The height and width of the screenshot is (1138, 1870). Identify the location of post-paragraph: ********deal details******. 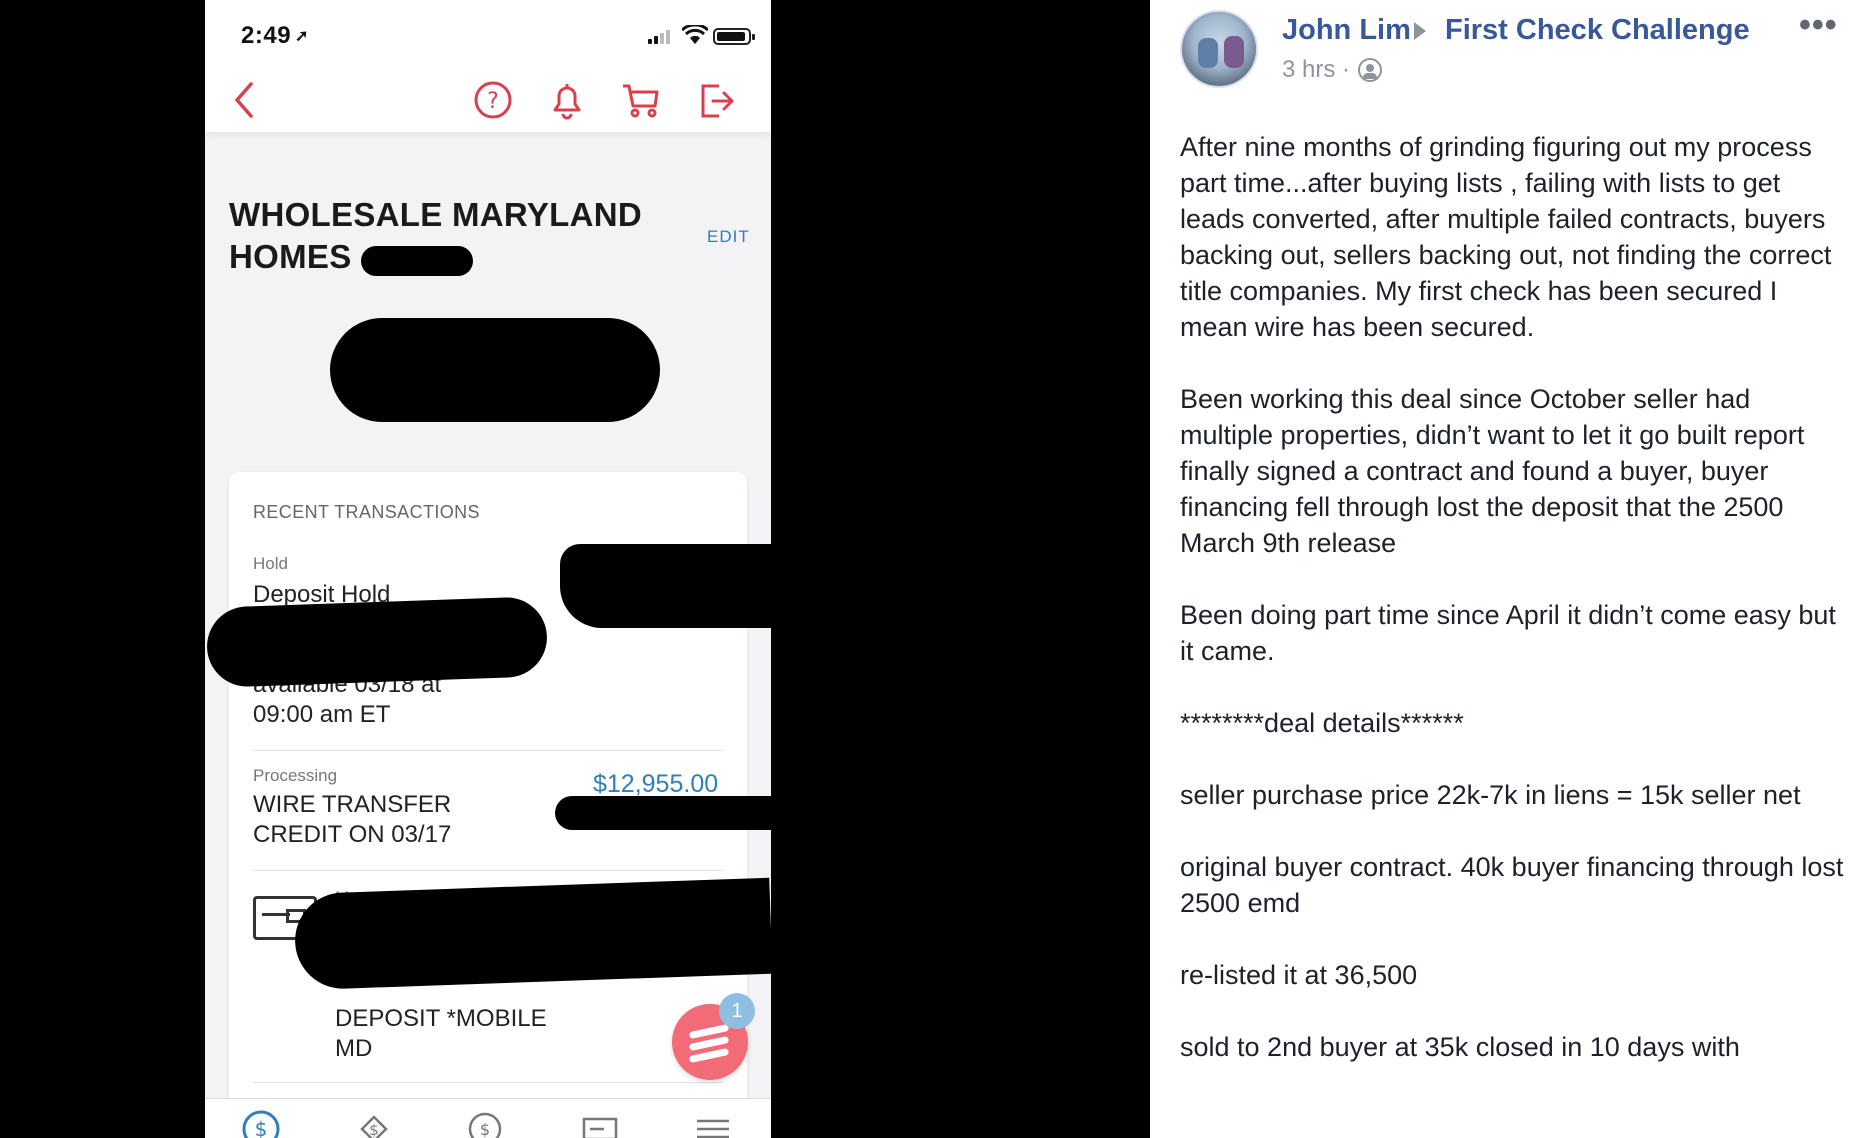
(1322, 723).